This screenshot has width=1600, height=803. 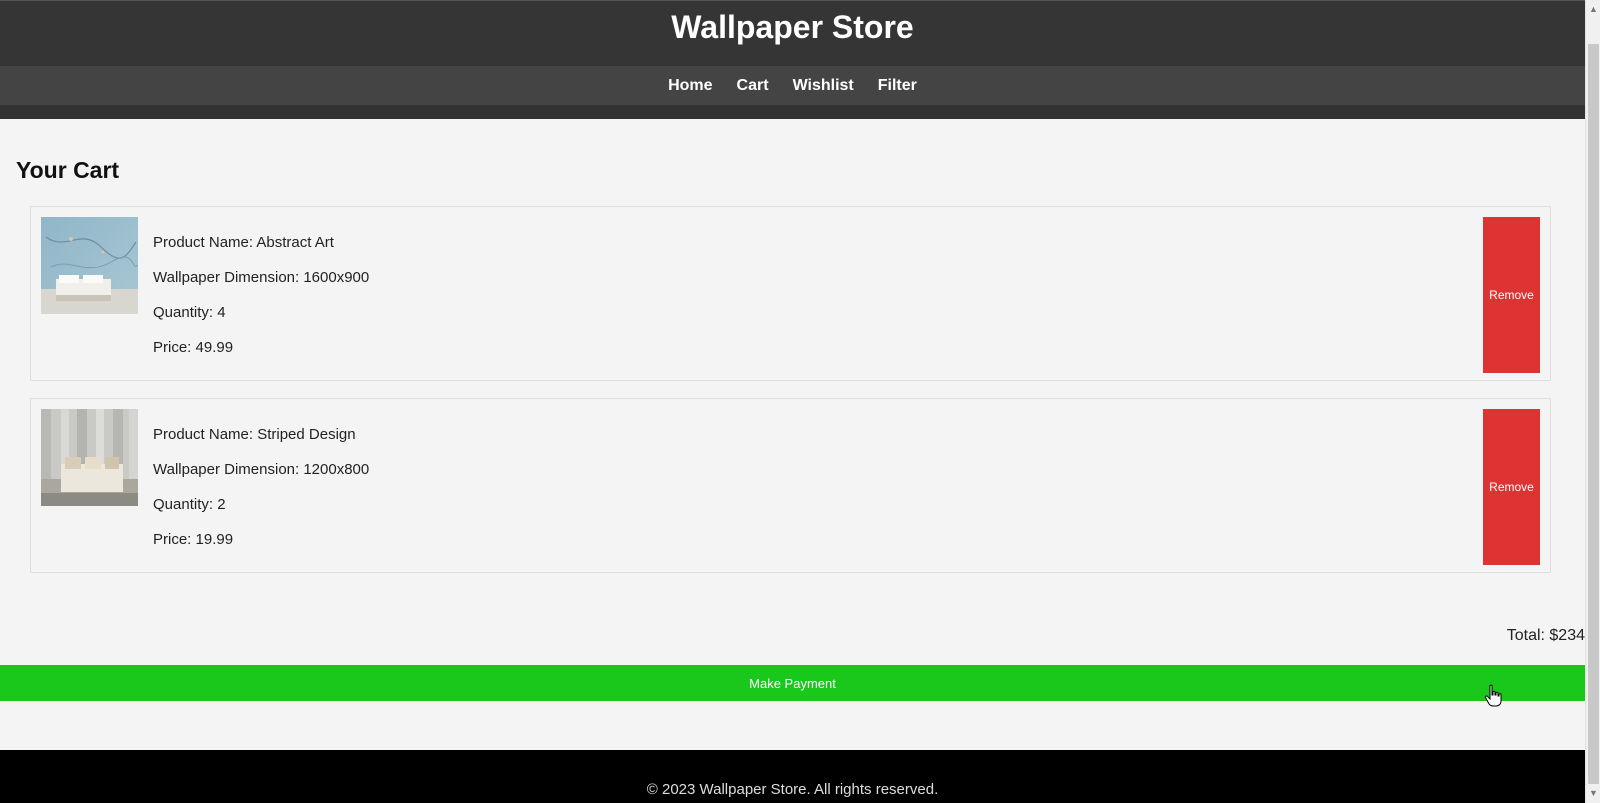 What do you see at coordinates (753, 86) in the screenshot?
I see `nav-cart-link: Cart` at bounding box center [753, 86].